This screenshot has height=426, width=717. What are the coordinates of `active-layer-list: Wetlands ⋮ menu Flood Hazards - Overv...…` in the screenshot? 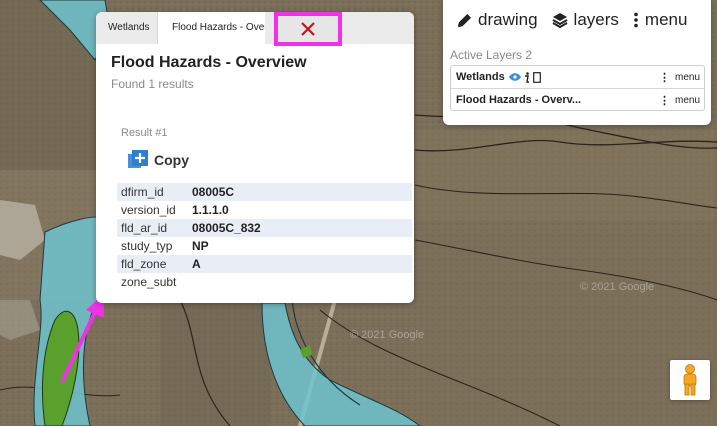 It's located at (577, 88).